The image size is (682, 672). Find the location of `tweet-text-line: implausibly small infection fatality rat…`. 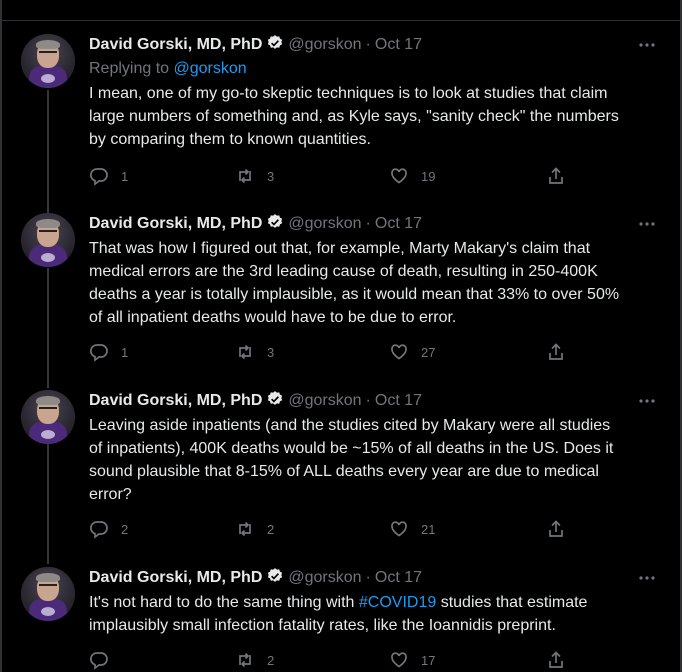

tweet-text-line: implausibly small infection fatality rat… is located at coordinates (322, 625).